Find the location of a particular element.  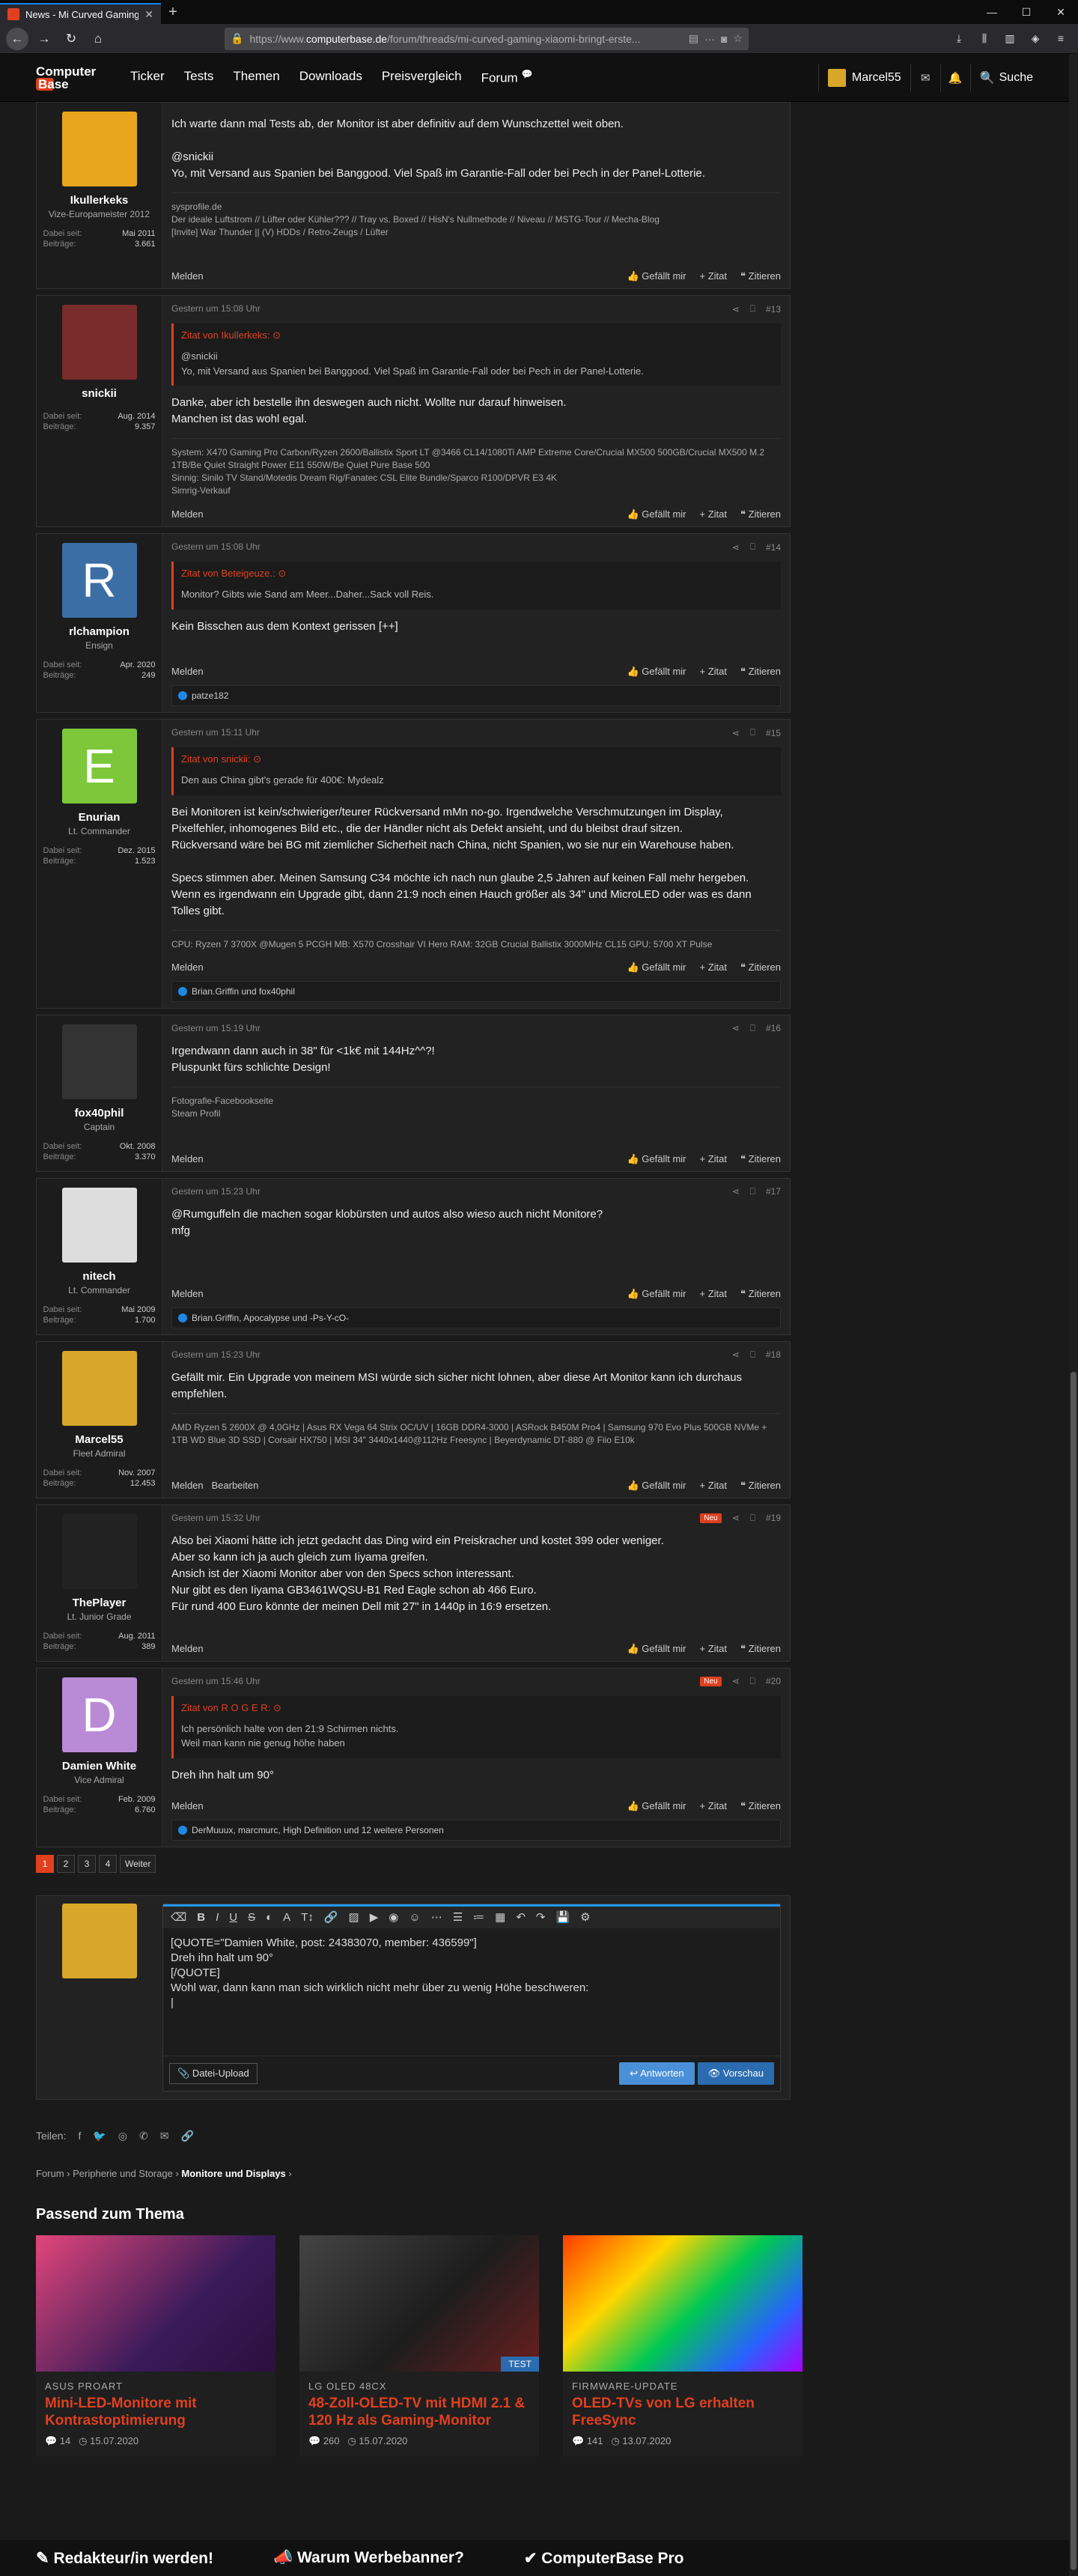

next-page-button: Weiter is located at coordinates (138, 1863).